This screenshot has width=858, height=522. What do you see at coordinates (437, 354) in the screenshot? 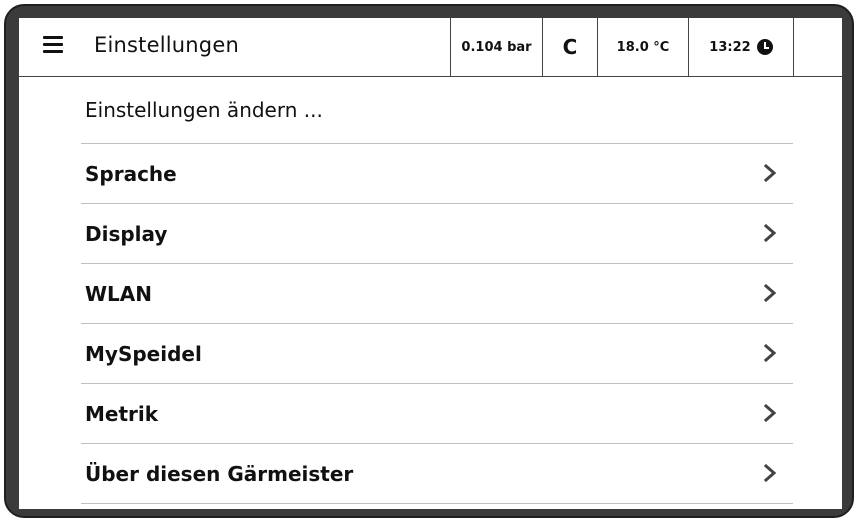
I see `settings-item-myspeidel: MySpeidel` at bounding box center [437, 354].